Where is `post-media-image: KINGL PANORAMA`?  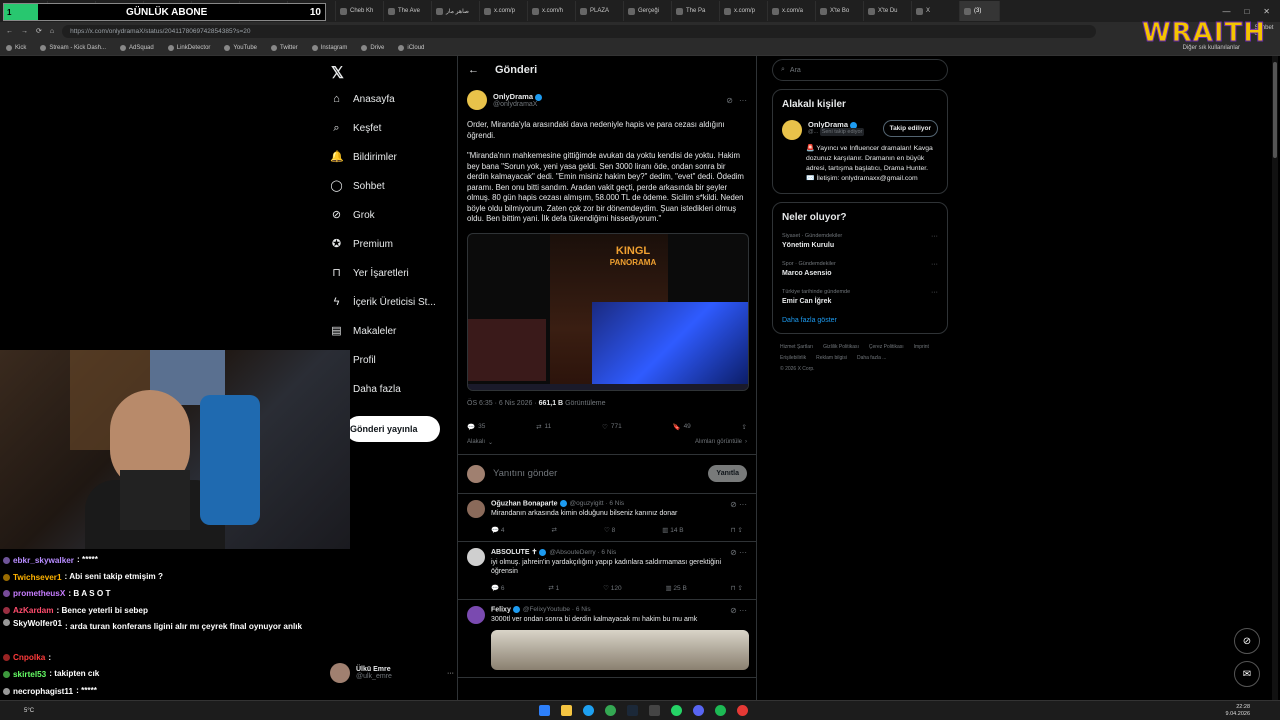 post-media-image: KINGL PANORAMA is located at coordinates (608, 311).